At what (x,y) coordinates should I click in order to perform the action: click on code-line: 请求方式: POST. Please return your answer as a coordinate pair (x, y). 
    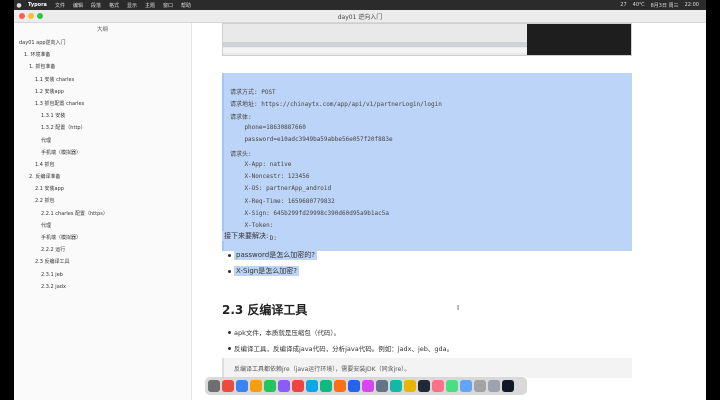
    Looking at the image, I should click on (253, 92).